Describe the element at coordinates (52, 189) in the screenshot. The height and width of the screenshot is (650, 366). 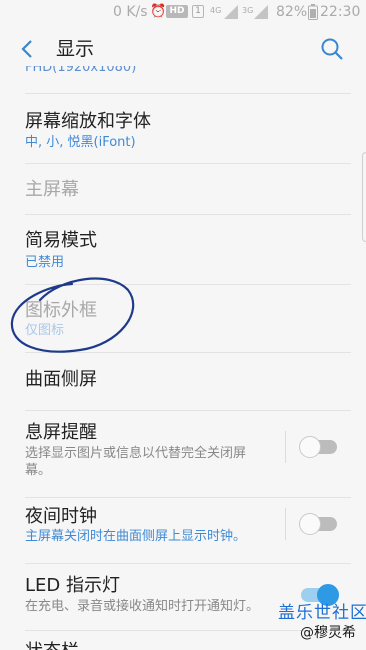
I see `row-title: 主屏幕` at that location.